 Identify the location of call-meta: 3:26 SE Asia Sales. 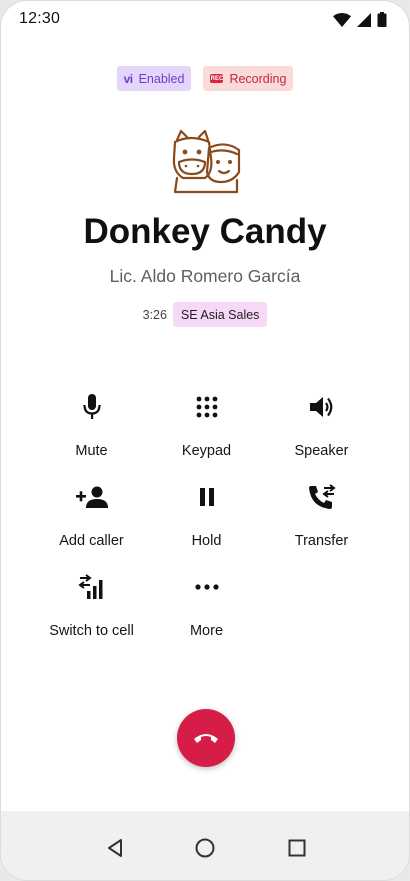
(205, 314).